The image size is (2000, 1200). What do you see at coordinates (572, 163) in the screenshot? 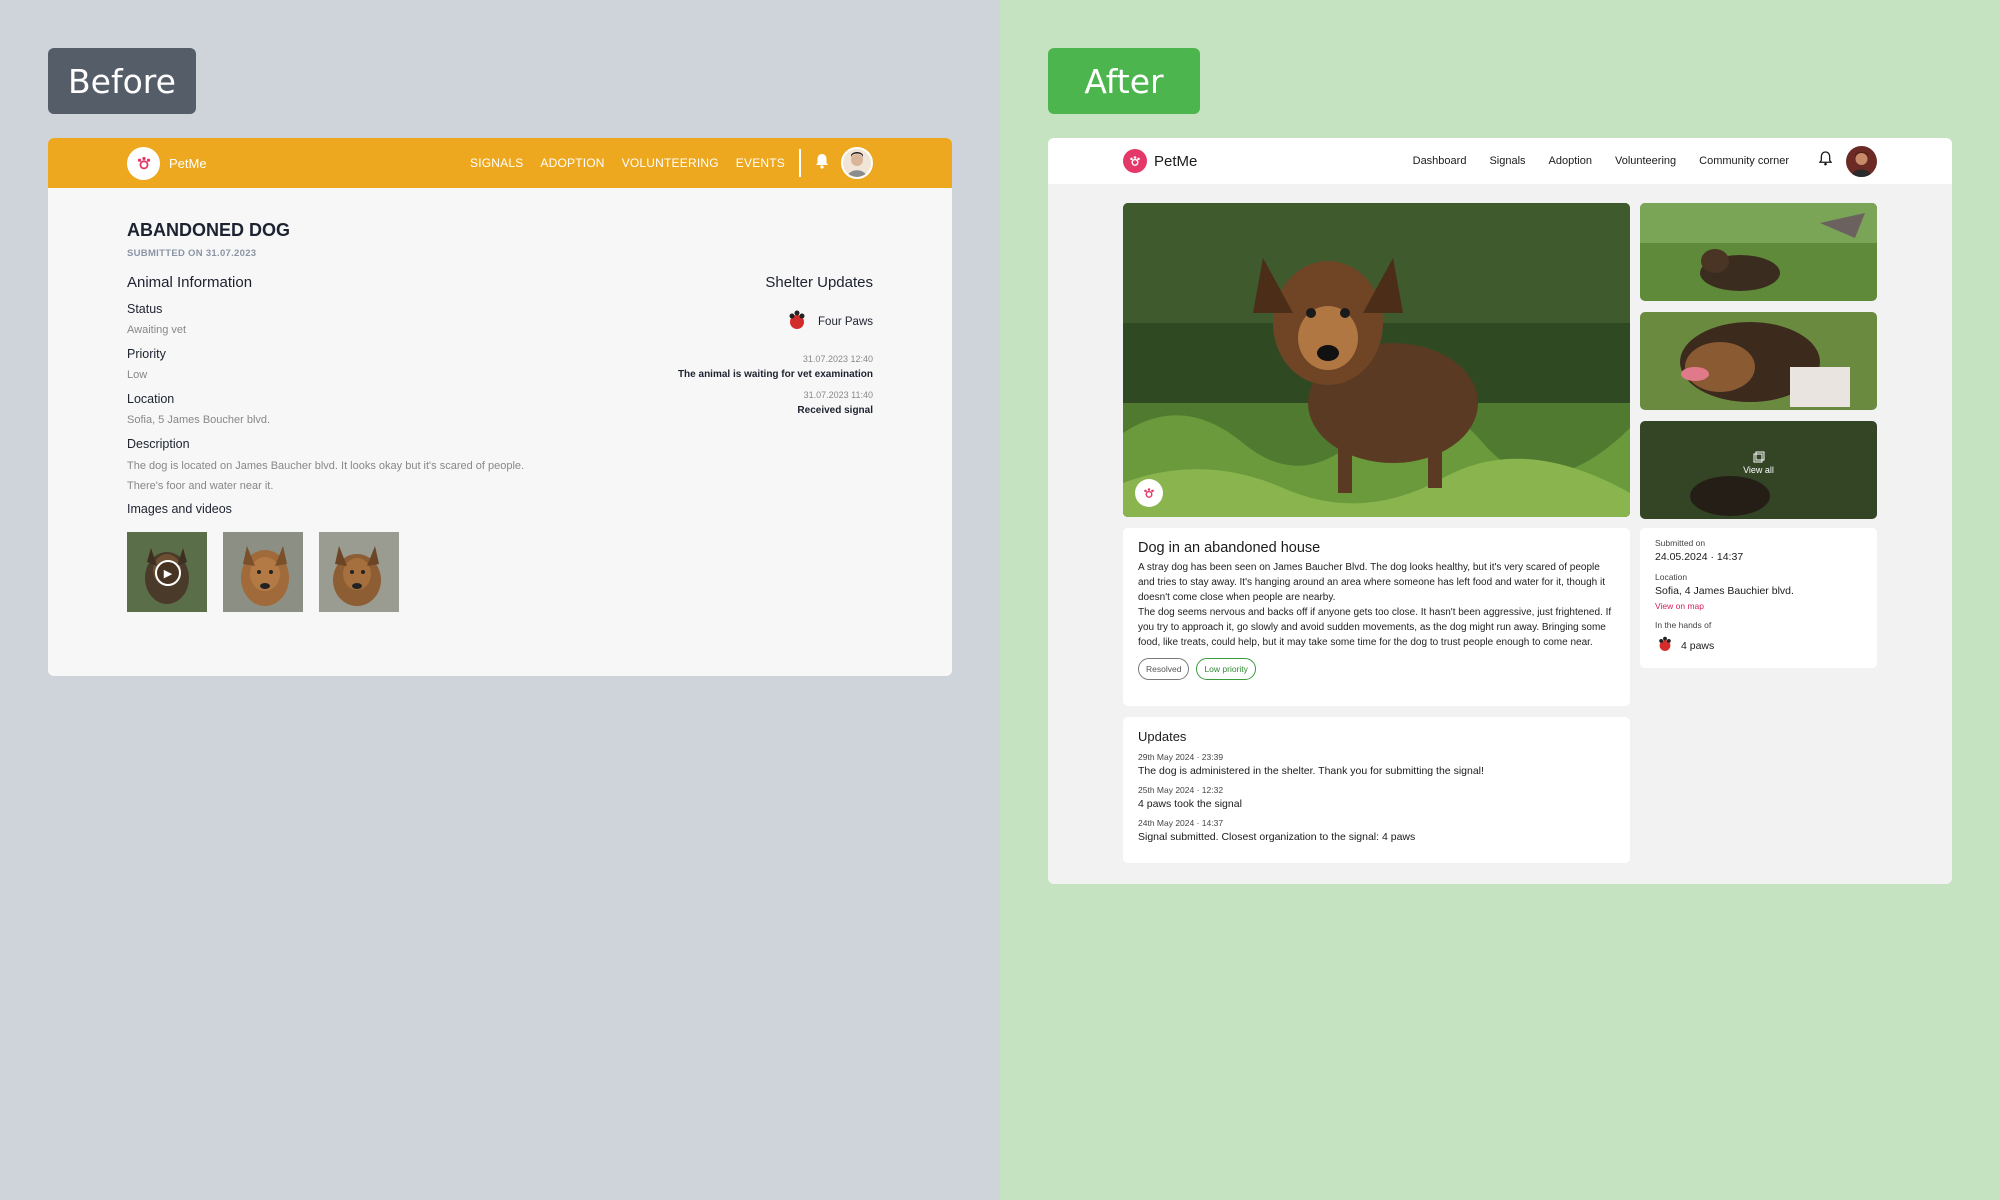
I see `nav-adoption: ADOPTION` at bounding box center [572, 163].